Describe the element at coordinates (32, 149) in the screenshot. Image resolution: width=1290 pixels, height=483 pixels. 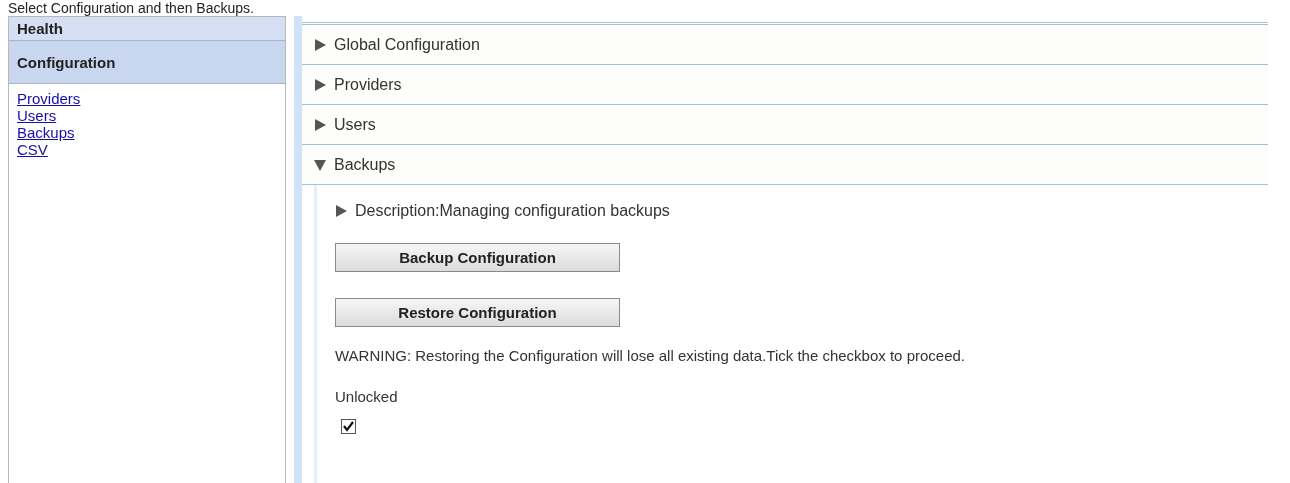
I see `sidebar-link: CSV` at that location.